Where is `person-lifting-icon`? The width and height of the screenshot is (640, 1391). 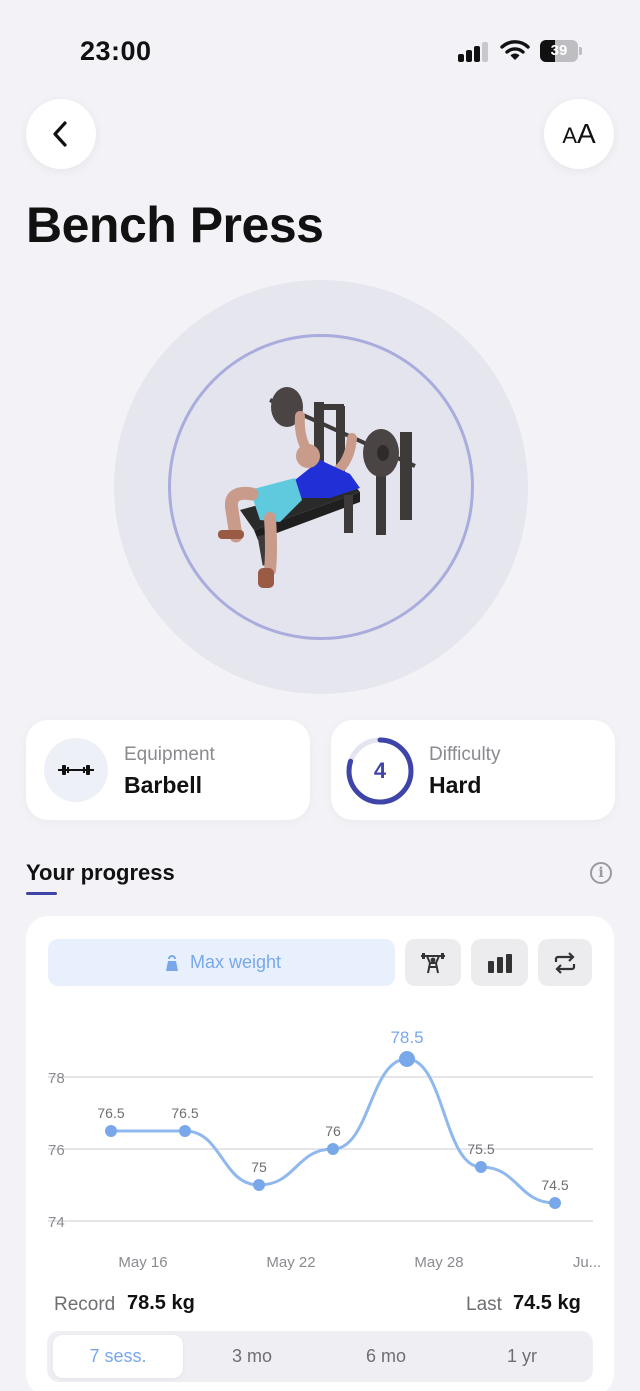
person-lifting-icon is located at coordinates (433, 962).